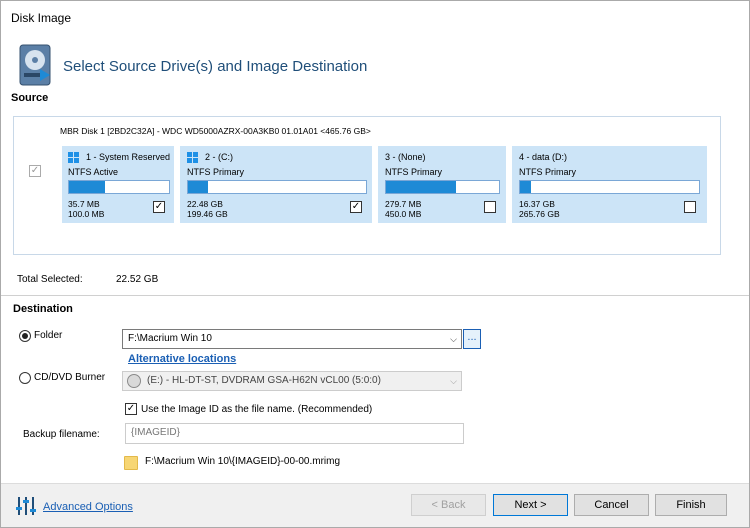 The width and height of the screenshot is (750, 528). Describe the element at coordinates (294, 433) in the screenshot. I see `backup-filename-input: {IMAGEID}` at that location.